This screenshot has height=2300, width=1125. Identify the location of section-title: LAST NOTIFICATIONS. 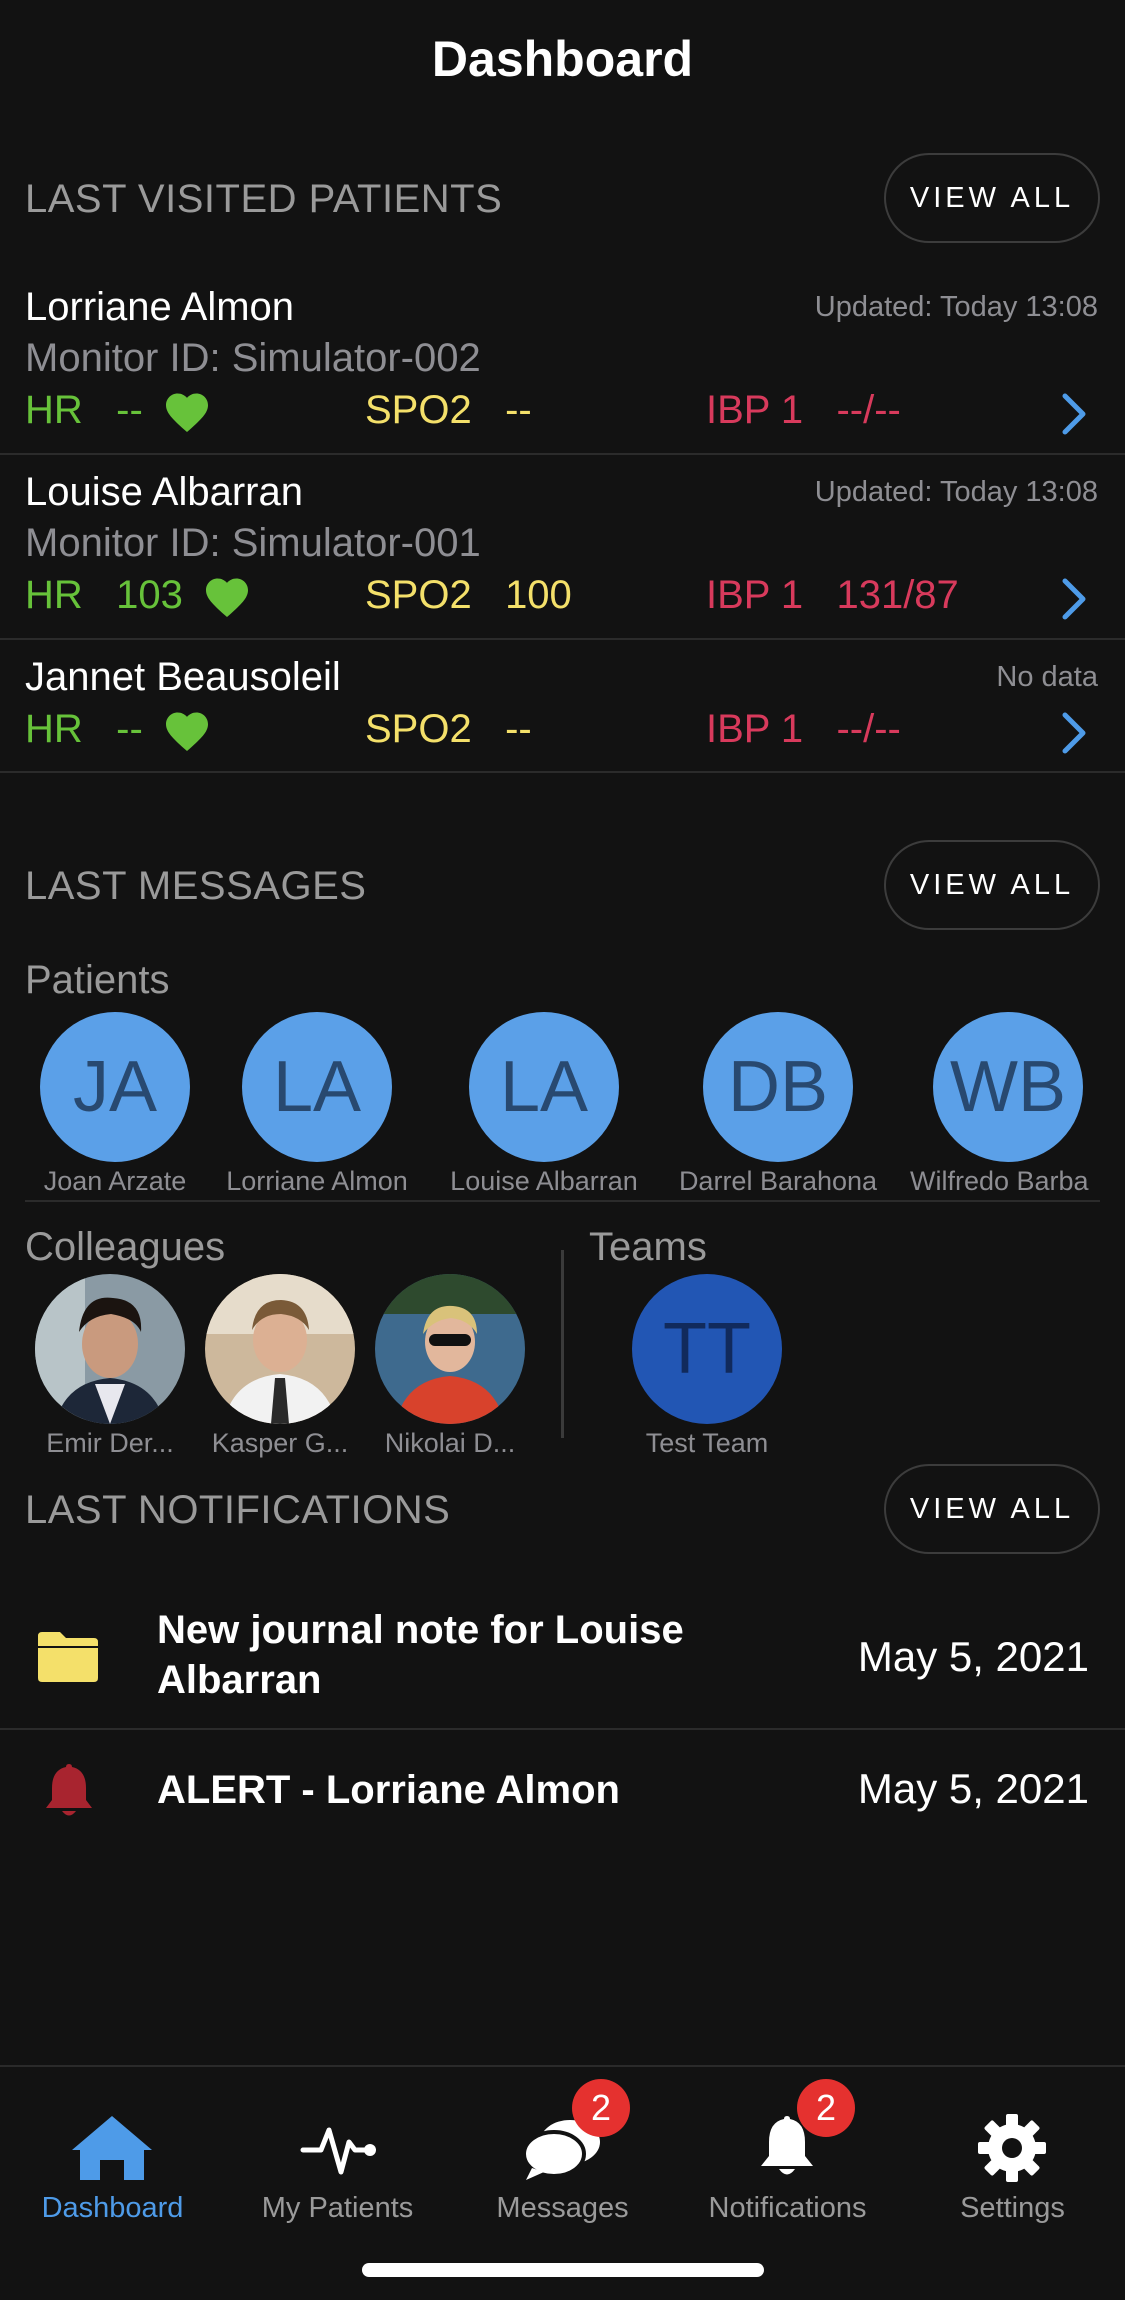
(238, 1510).